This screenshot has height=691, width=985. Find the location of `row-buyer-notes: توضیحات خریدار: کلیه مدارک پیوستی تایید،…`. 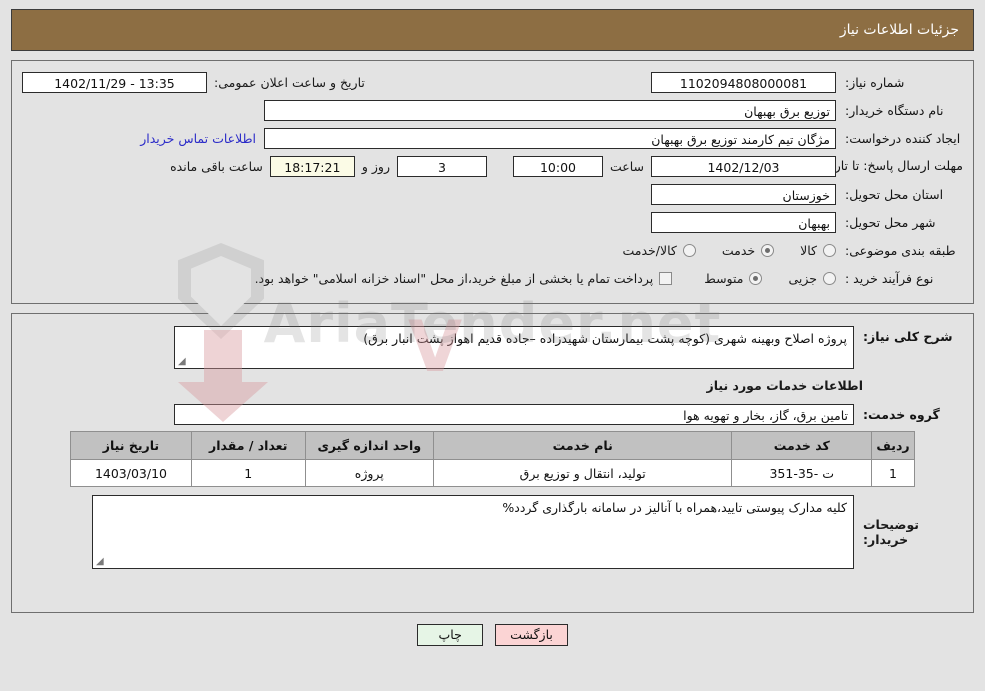

row-buyer-notes: توضیحات خریدار: کلیه مدارک پیوستی تایید،… is located at coordinates (492, 532).